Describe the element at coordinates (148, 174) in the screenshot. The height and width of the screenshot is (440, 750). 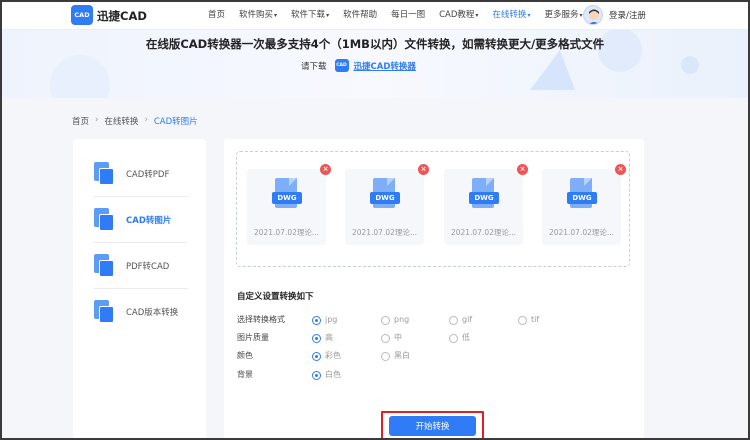
I see `sidebar-item-label: CAD转PDF` at that location.